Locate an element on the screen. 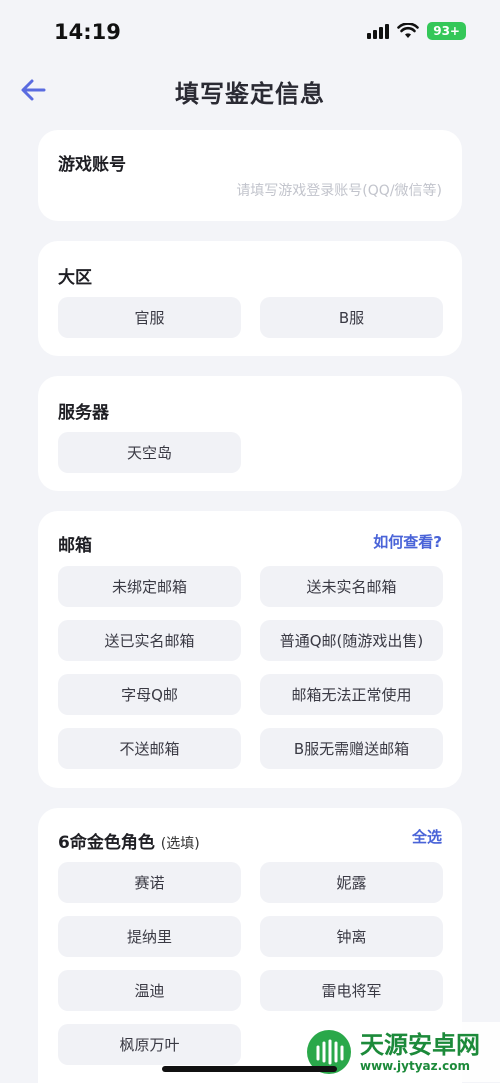 Image resolution: width=500 pixels, height=1083 pixels. watermark-name: 天源安卓网 is located at coordinates (420, 1045).